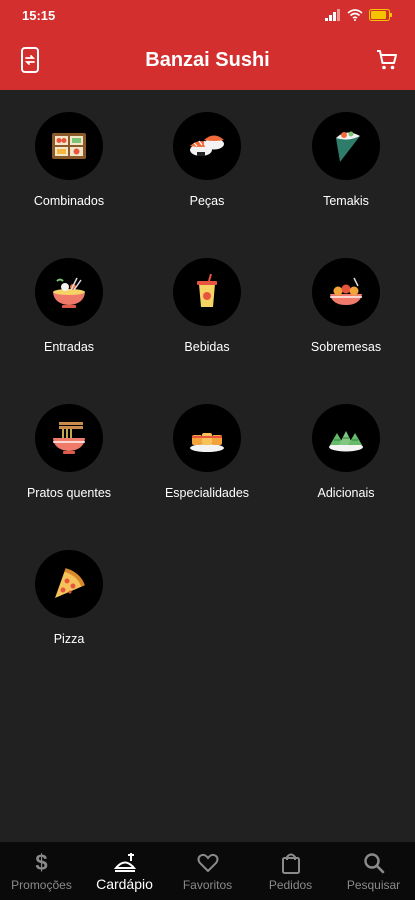 This screenshot has width=415, height=900. I want to click on nav-label: Favoritos, so click(207, 885).